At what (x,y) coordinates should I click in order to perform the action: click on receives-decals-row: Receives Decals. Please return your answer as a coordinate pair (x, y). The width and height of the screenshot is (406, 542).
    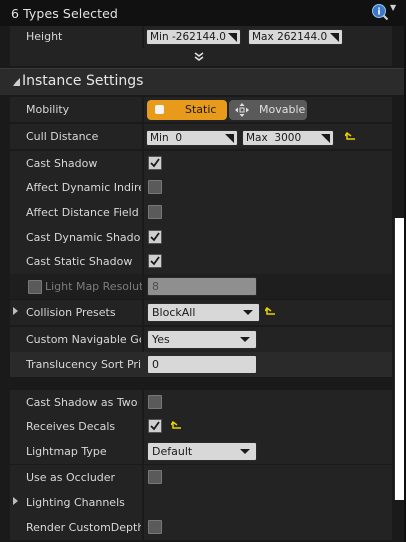
    Looking at the image, I should click on (201, 426).